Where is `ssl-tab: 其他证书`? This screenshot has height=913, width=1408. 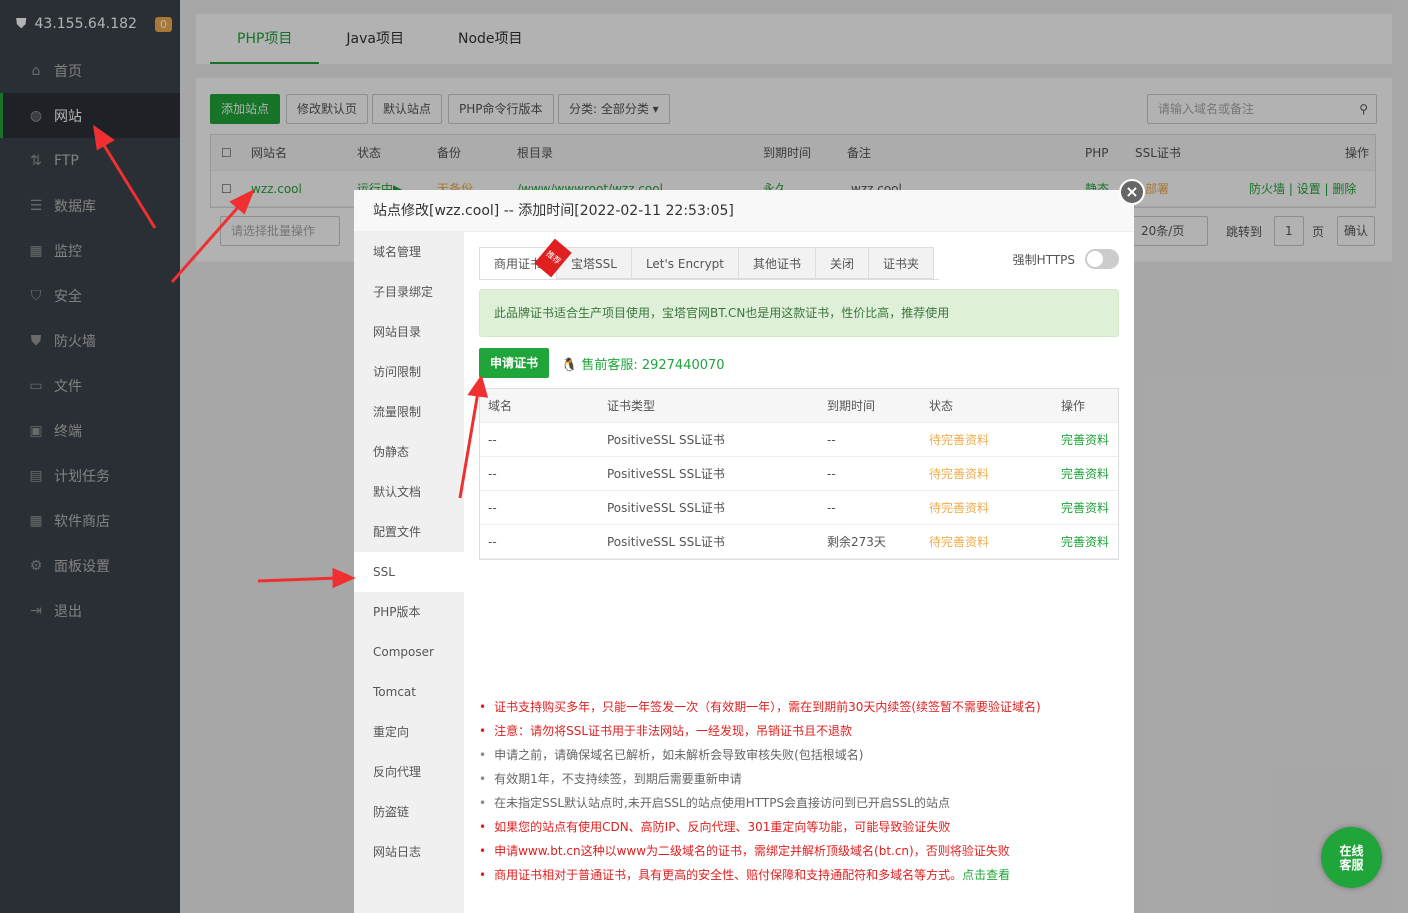
ssl-tab: 其他证书 is located at coordinates (777, 263).